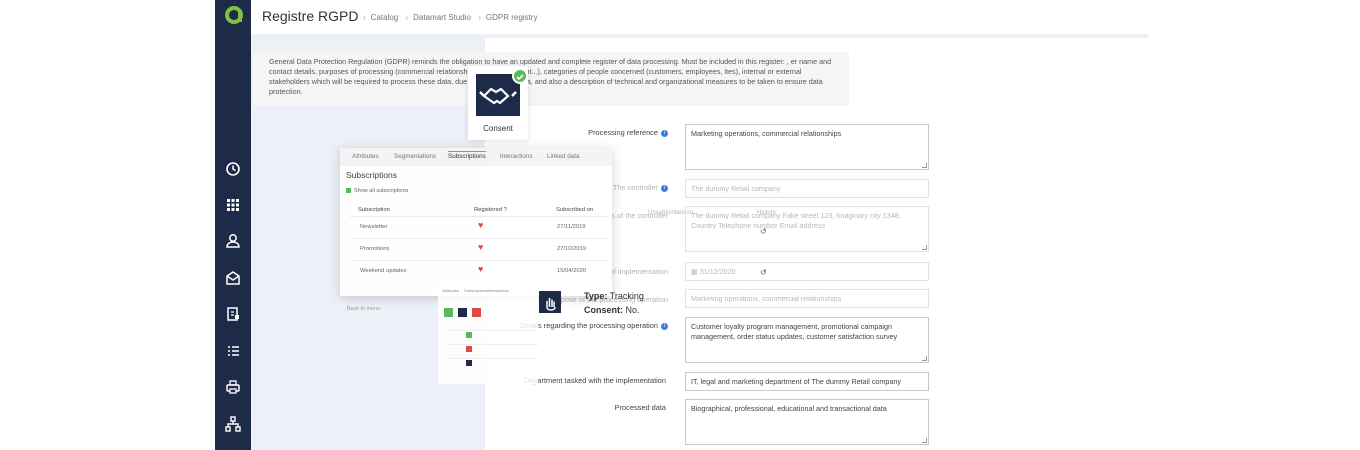  Describe the element at coordinates (614, 132) in the screenshot. I see `processing-reference-label: Processing reference i` at that location.